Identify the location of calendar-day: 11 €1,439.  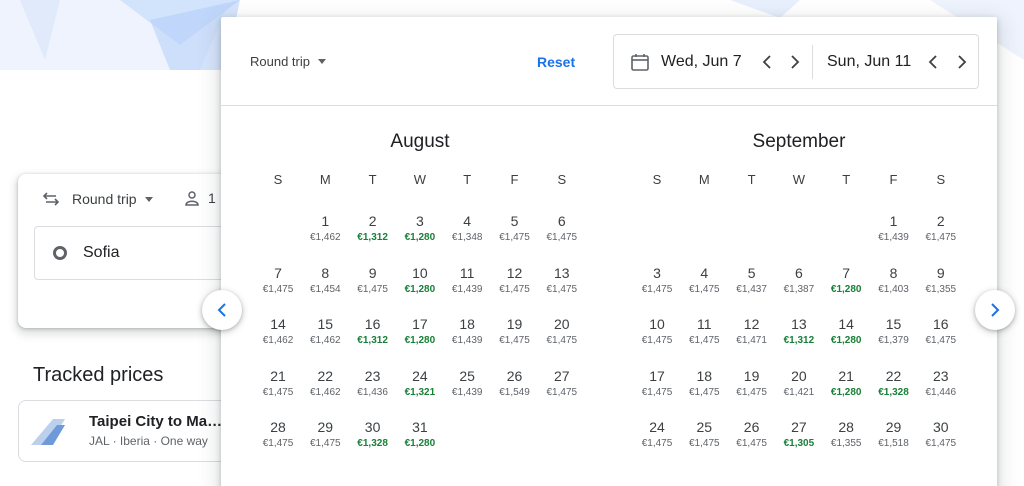
(467, 280).